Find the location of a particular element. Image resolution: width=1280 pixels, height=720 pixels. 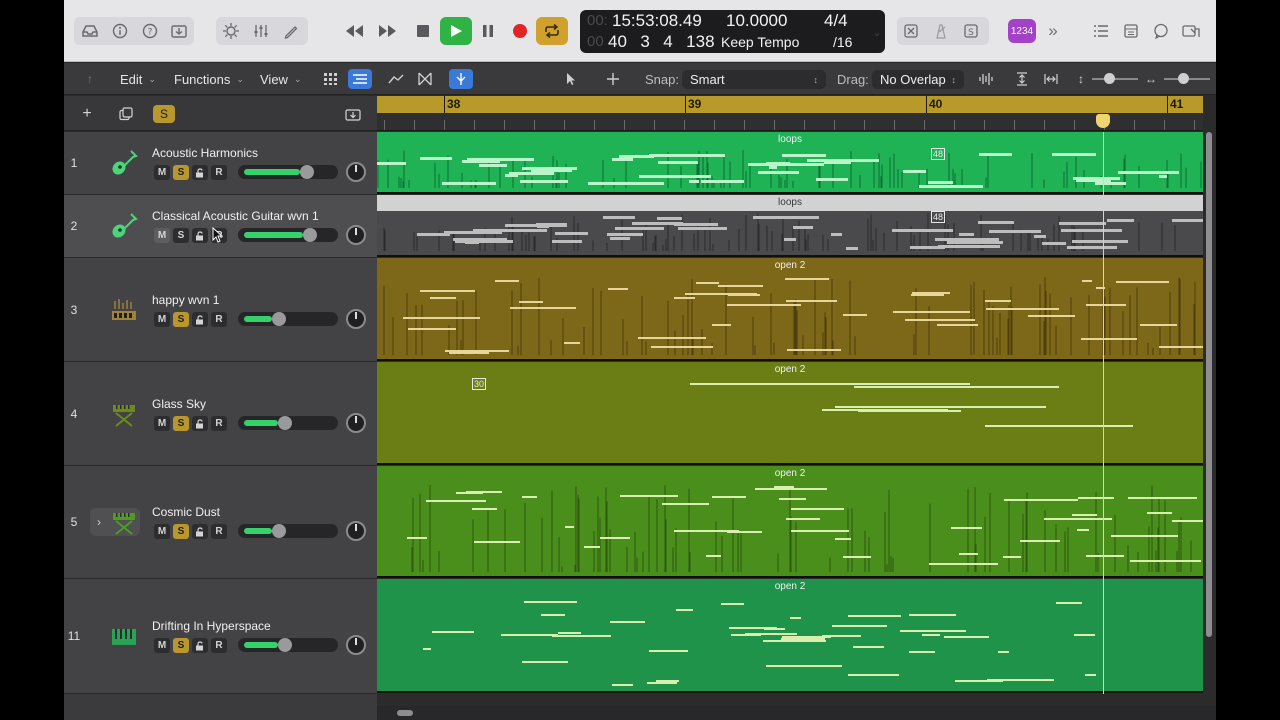

record-button is located at coordinates (520, 31).